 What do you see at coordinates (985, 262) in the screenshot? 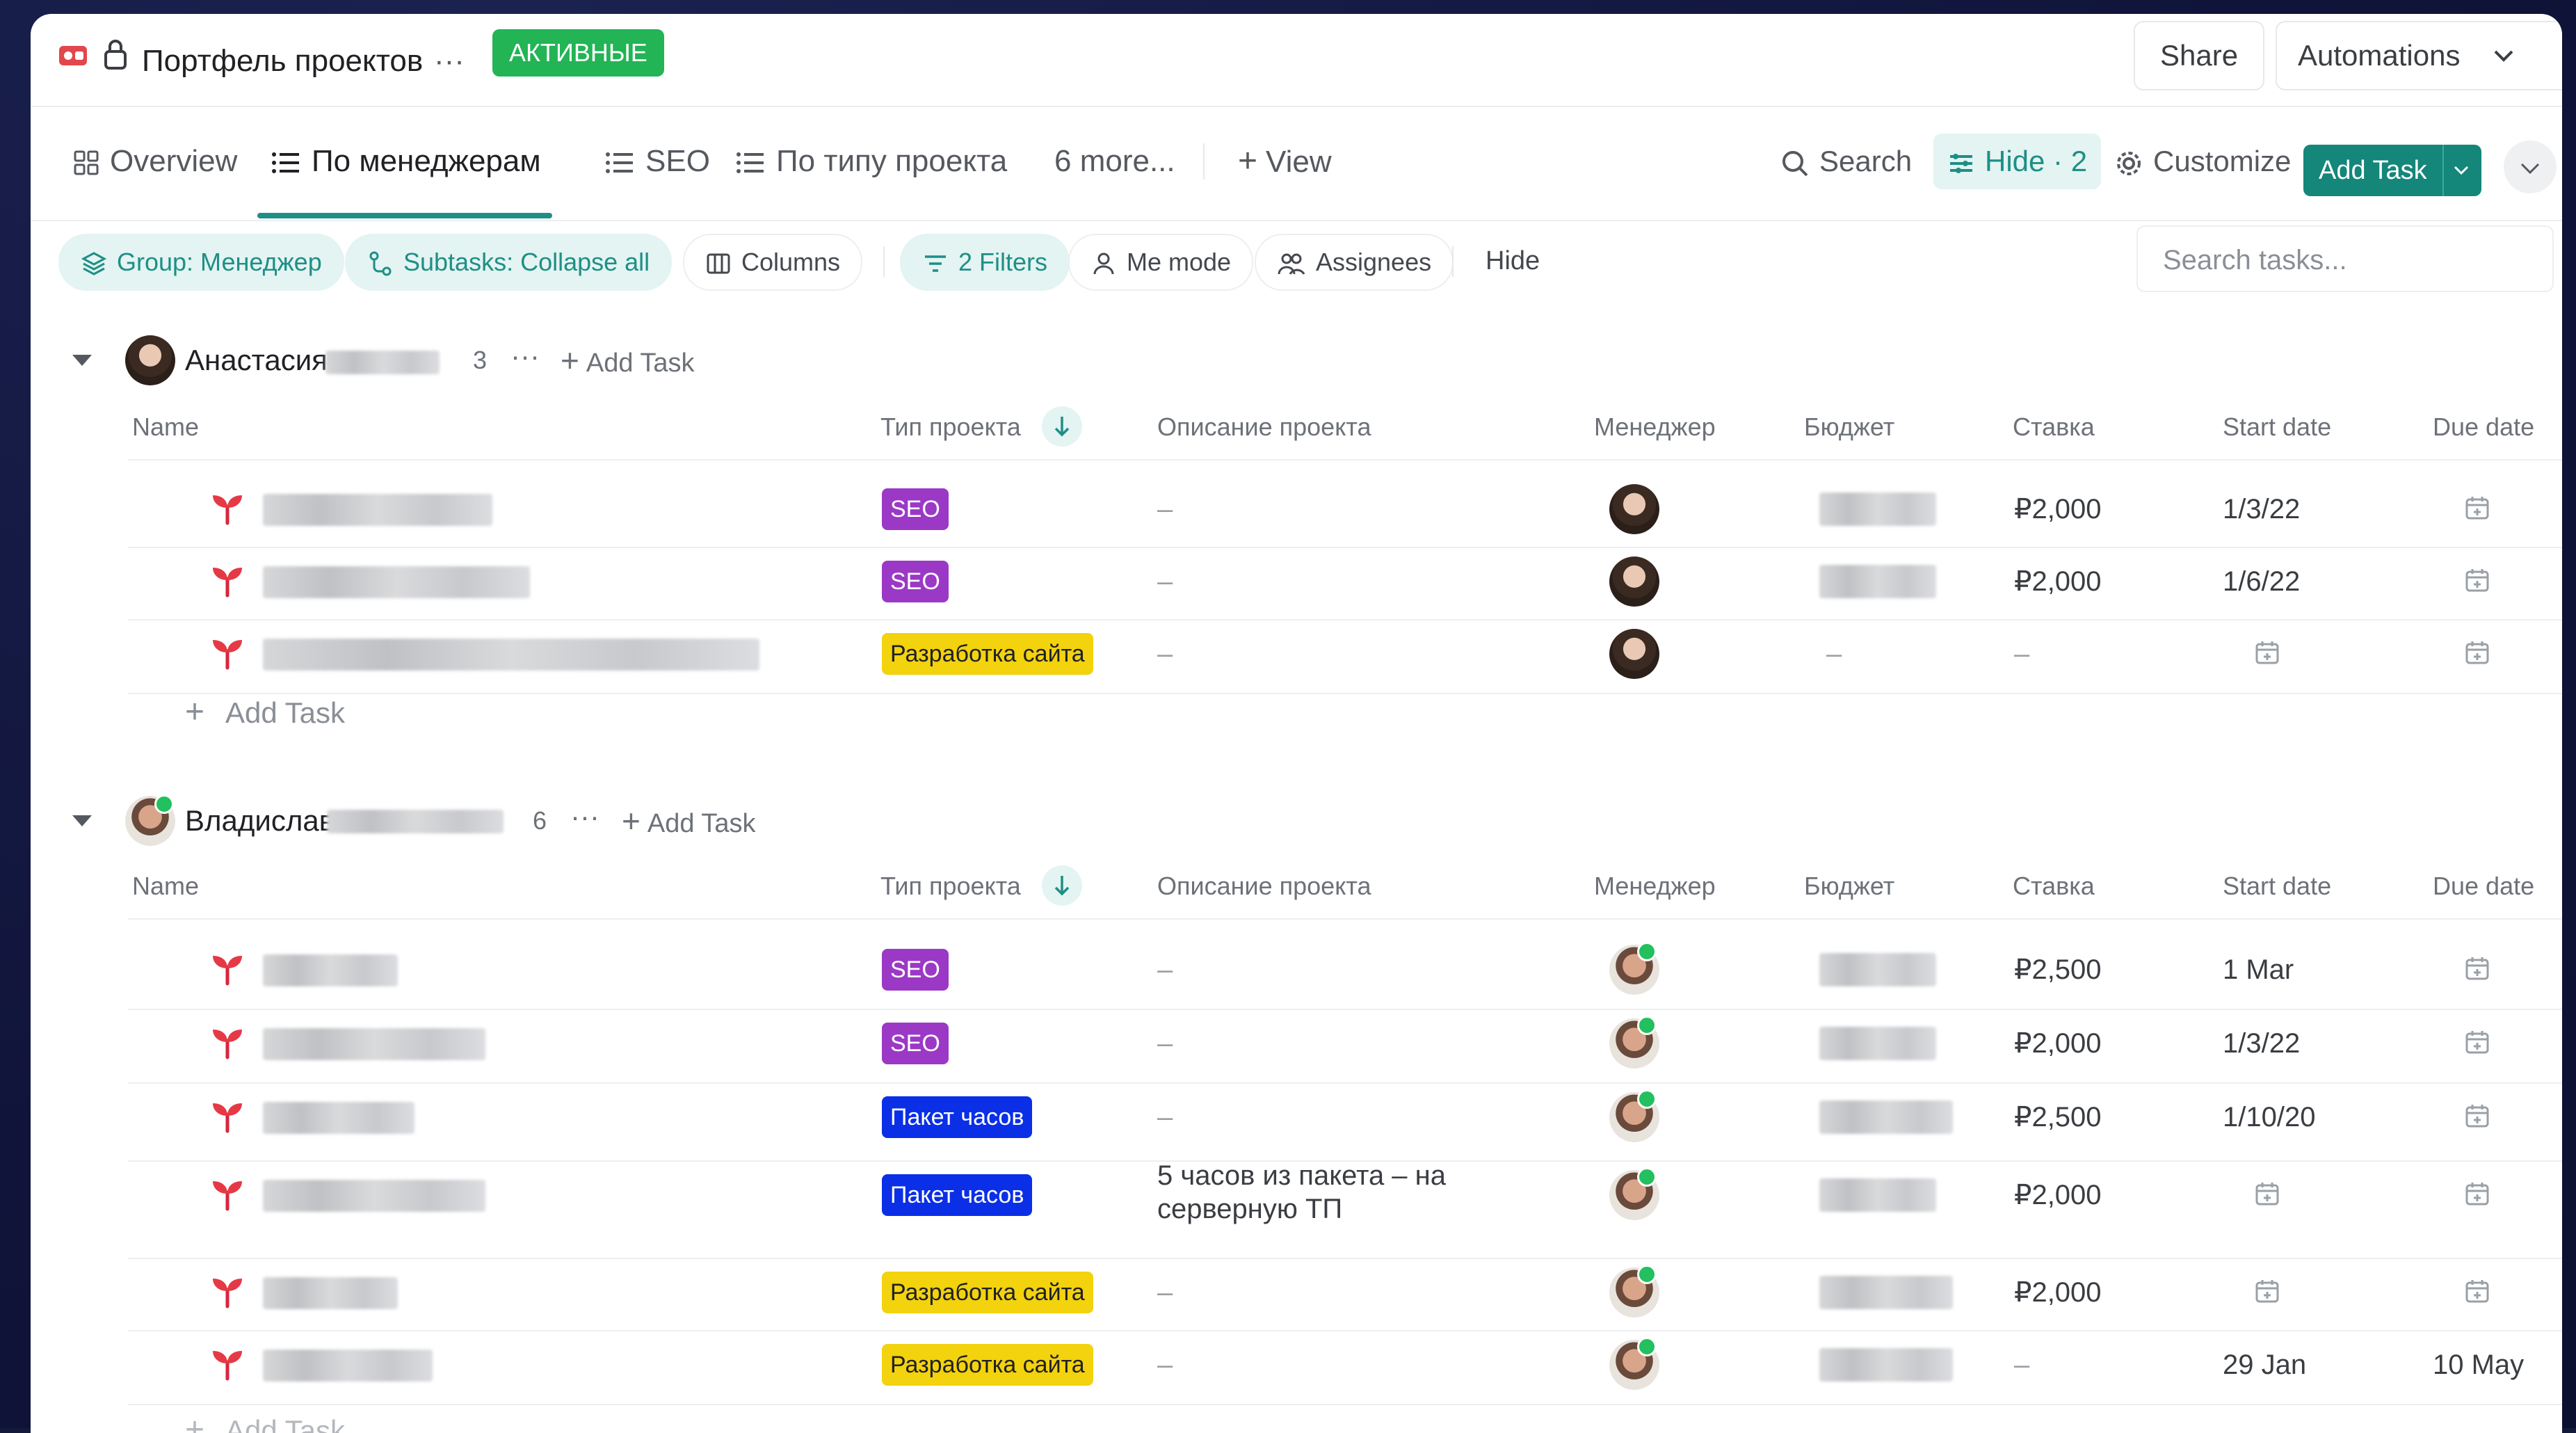
I see `filters-chip: 2 Filters` at bounding box center [985, 262].